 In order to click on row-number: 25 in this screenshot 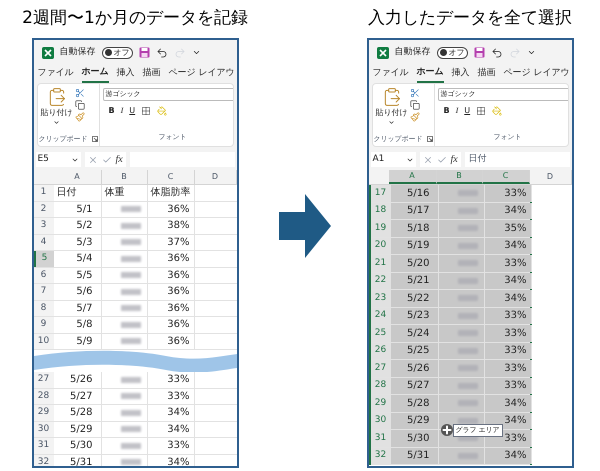, I will do `click(380, 333)`.